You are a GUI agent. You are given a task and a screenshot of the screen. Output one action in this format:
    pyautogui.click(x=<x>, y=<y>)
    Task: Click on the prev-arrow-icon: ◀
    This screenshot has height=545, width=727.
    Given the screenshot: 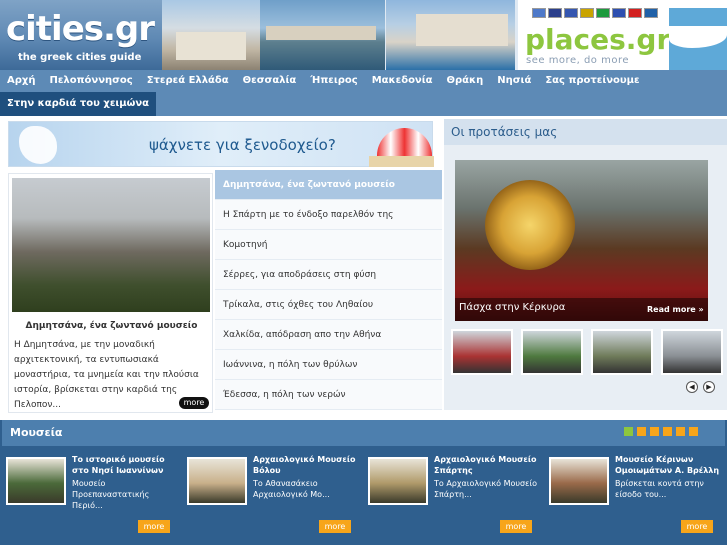 What is the action you would take?
    pyautogui.click(x=692, y=387)
    